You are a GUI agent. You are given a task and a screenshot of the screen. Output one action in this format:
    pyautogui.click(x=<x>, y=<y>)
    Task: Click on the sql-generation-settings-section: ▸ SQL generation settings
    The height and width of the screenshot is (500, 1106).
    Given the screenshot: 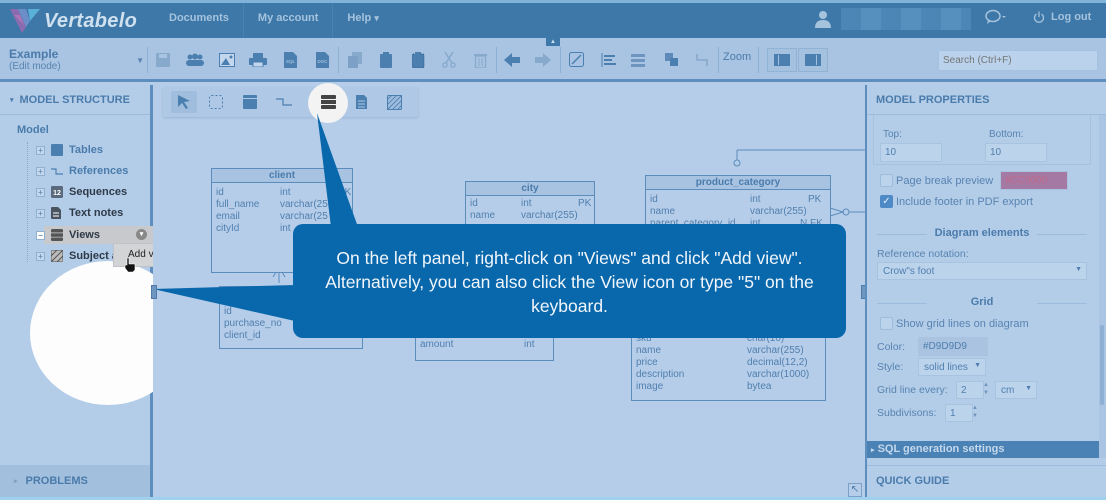 What is the action you would take?
    pyautogui.click(x=983, y=449)
    